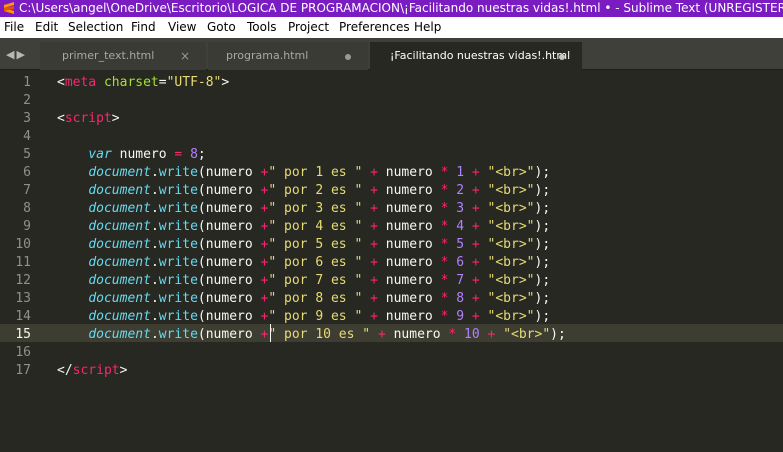  What do you see at coordinates (22, 261) in the screenshot?
I see `line-number-gutter: 1 2 3 4 5 6 7 8 9 10 11 12 13 14 15 16 17` at bounding box center [22, 261].